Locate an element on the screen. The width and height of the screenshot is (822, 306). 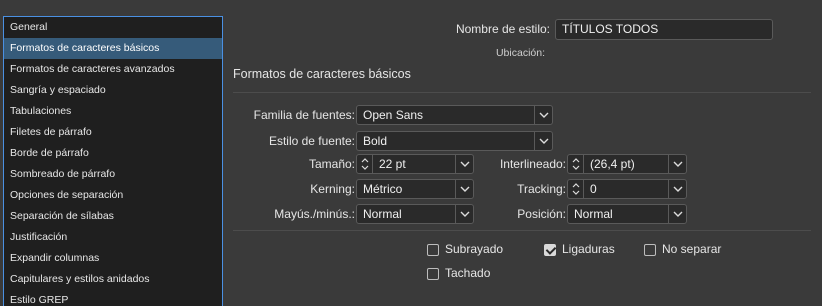
case-value: Normal is located at coordinates (382, 214).